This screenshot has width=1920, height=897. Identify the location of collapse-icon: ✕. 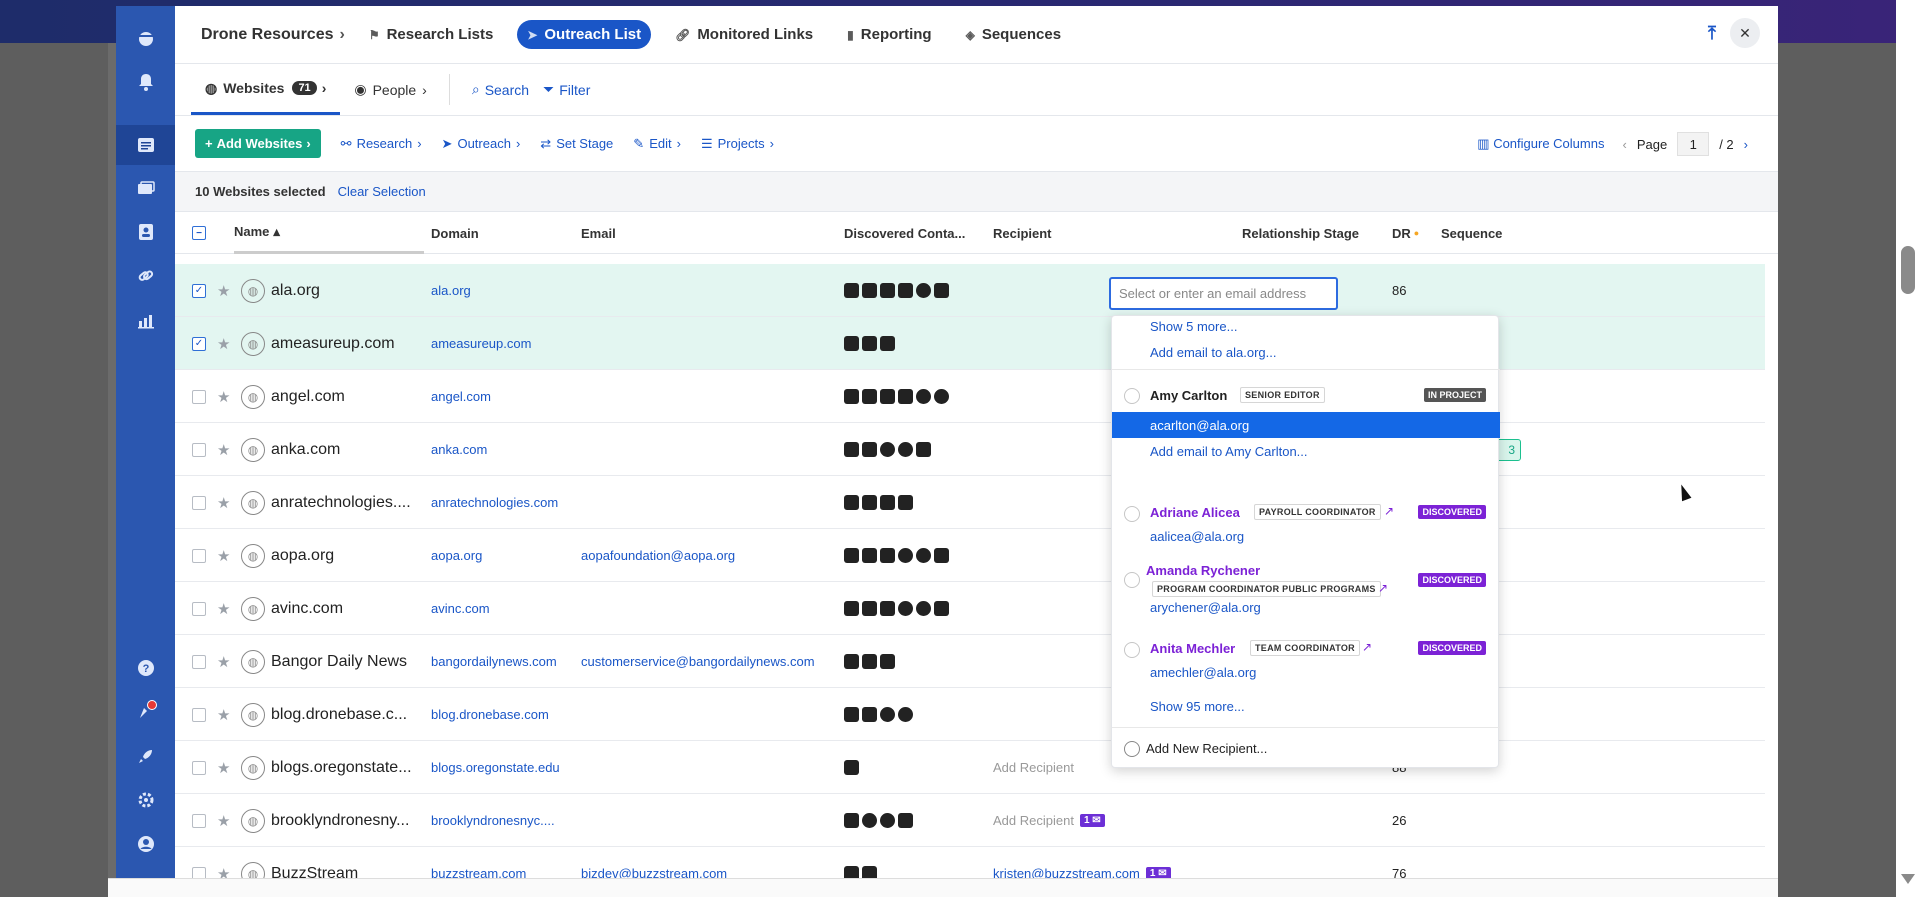
(1745, 33).